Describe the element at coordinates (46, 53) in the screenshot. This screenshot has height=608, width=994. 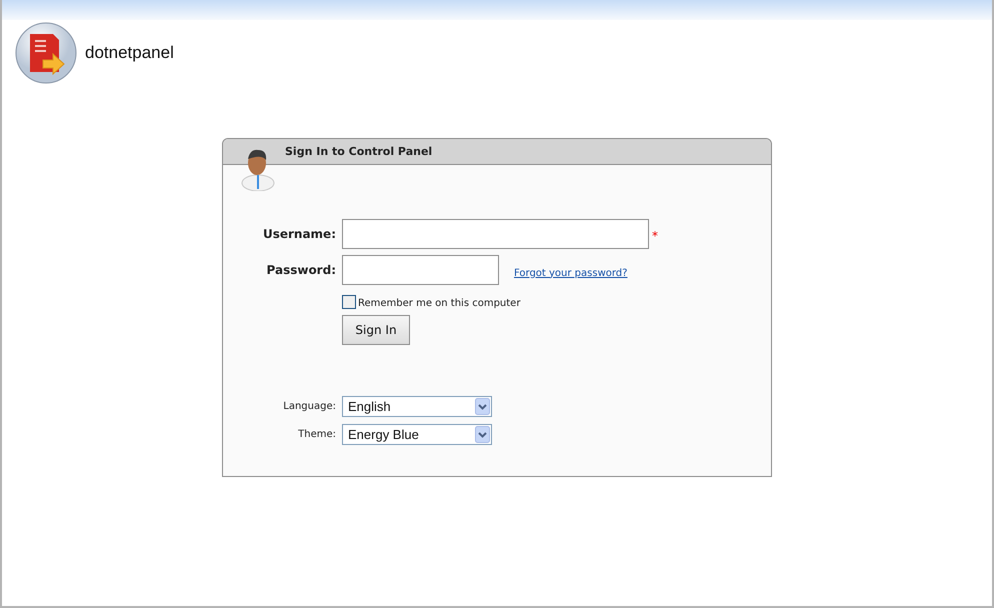
I see `logo-icon` at that location.